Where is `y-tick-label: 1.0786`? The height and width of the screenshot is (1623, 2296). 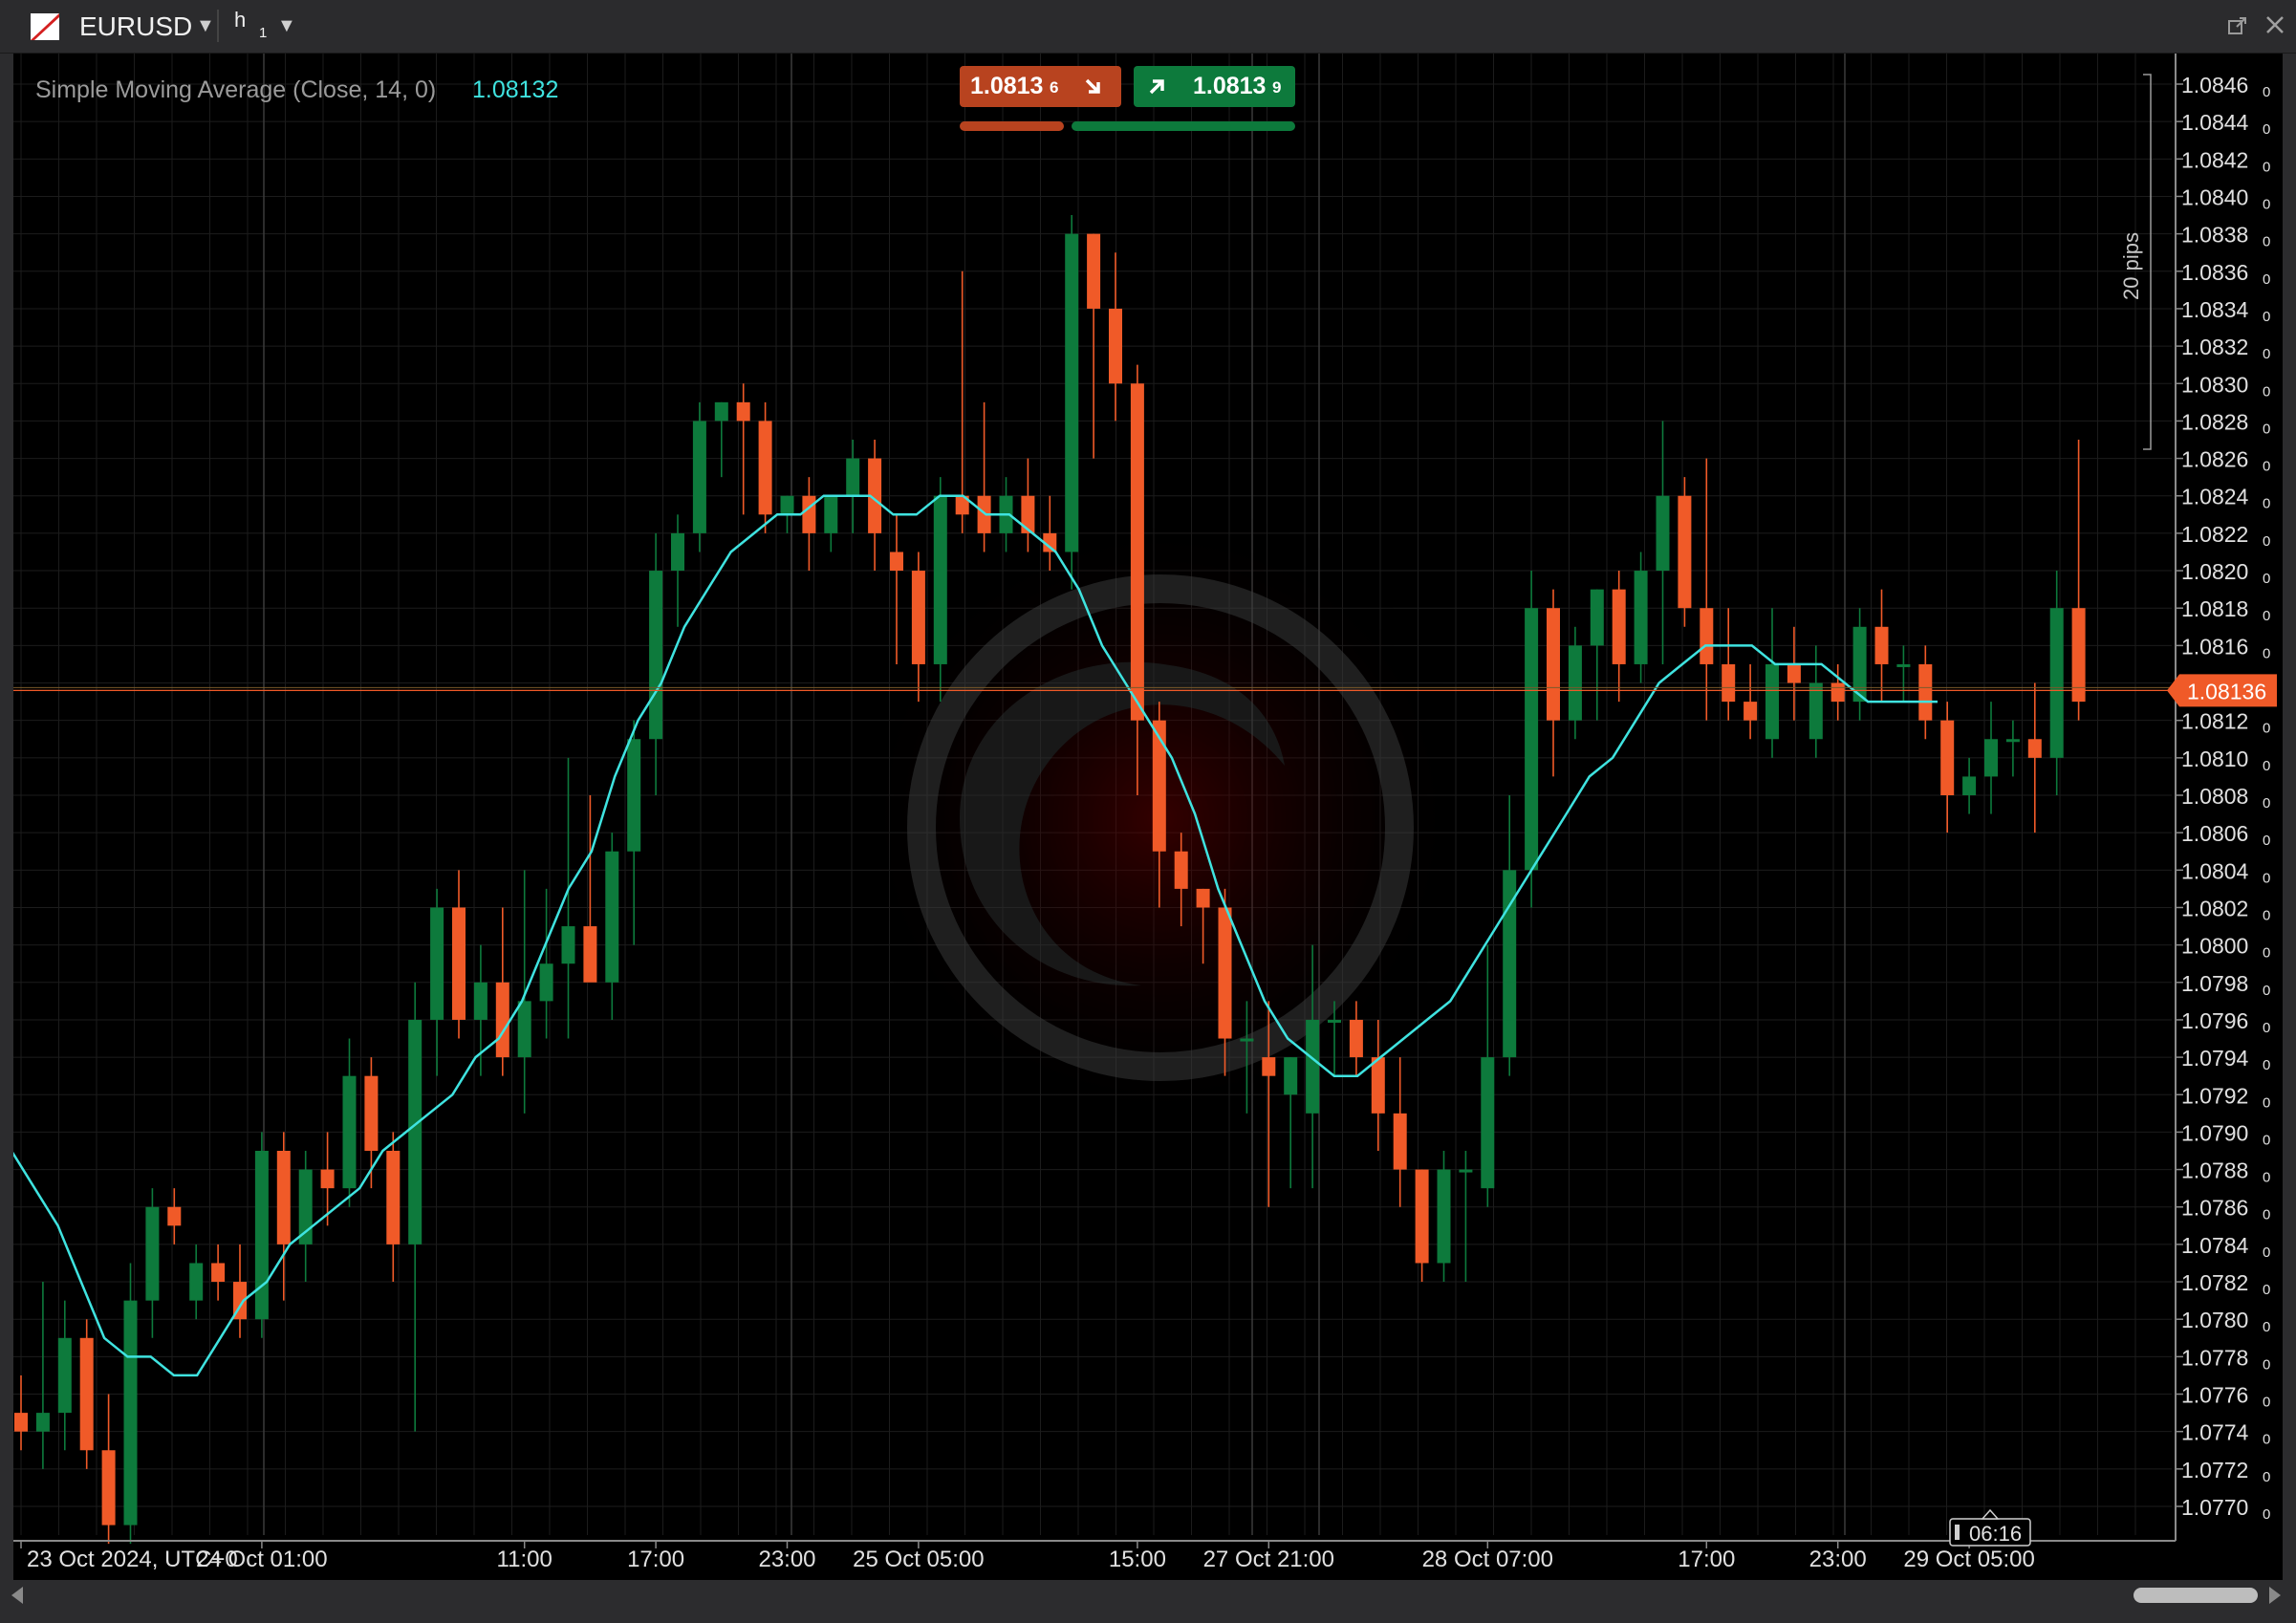
y-tick-label: 1.0786 is located at coordinates (2214, 1208).